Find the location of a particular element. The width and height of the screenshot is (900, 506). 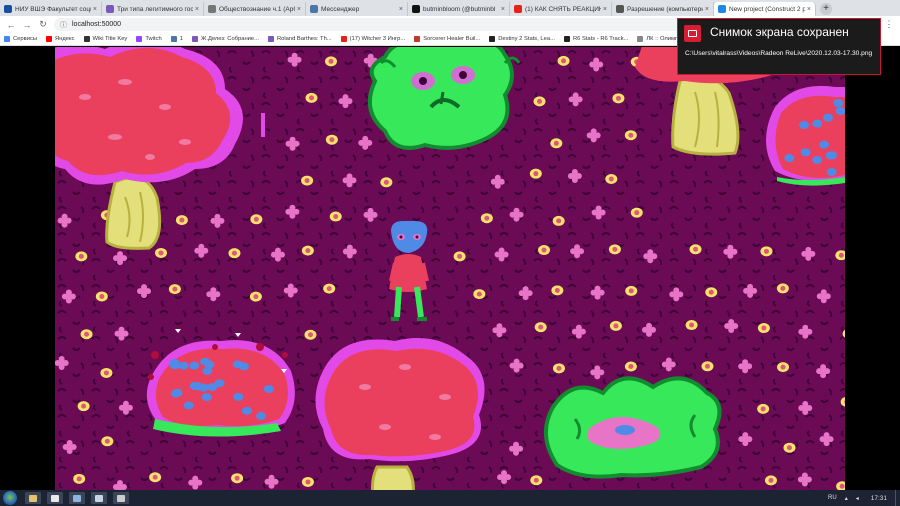

browser-tab: НИУ ВШЭ Факультет социа × is located at coordinates (51, 9).